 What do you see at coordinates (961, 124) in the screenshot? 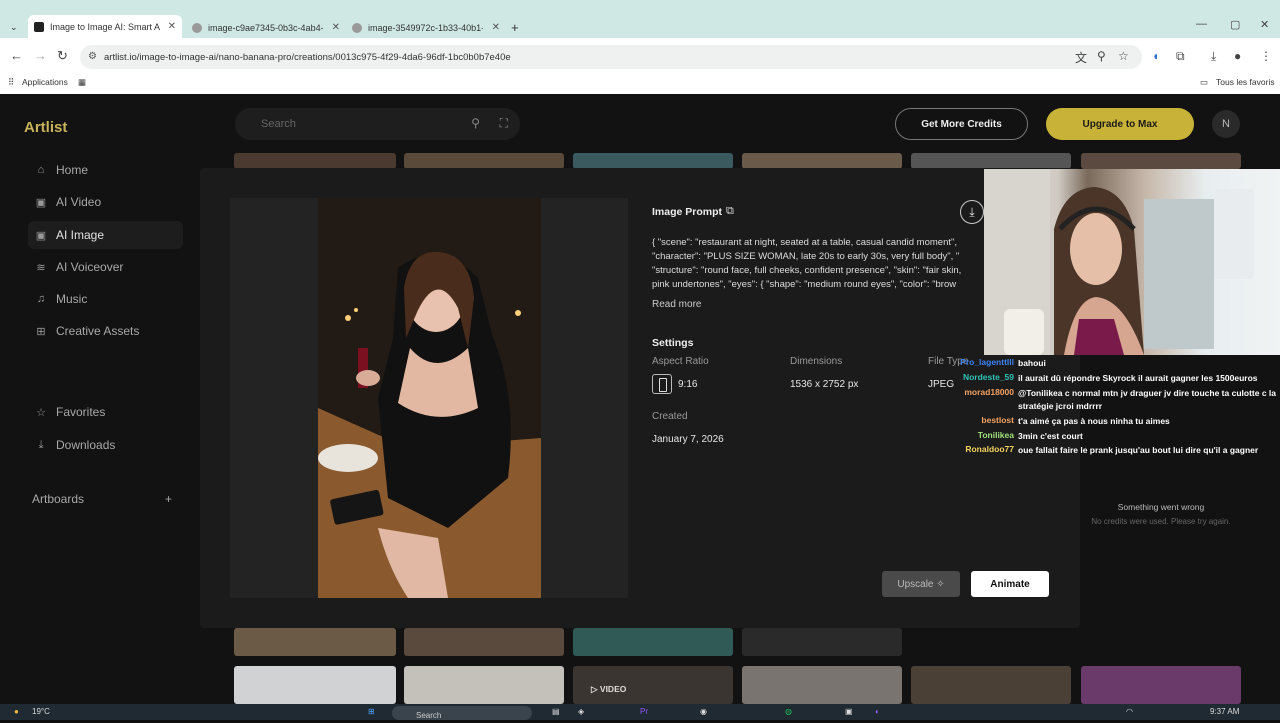
I see `get-more-credits-button: Get More Credits` at bounding box center [961, 124].